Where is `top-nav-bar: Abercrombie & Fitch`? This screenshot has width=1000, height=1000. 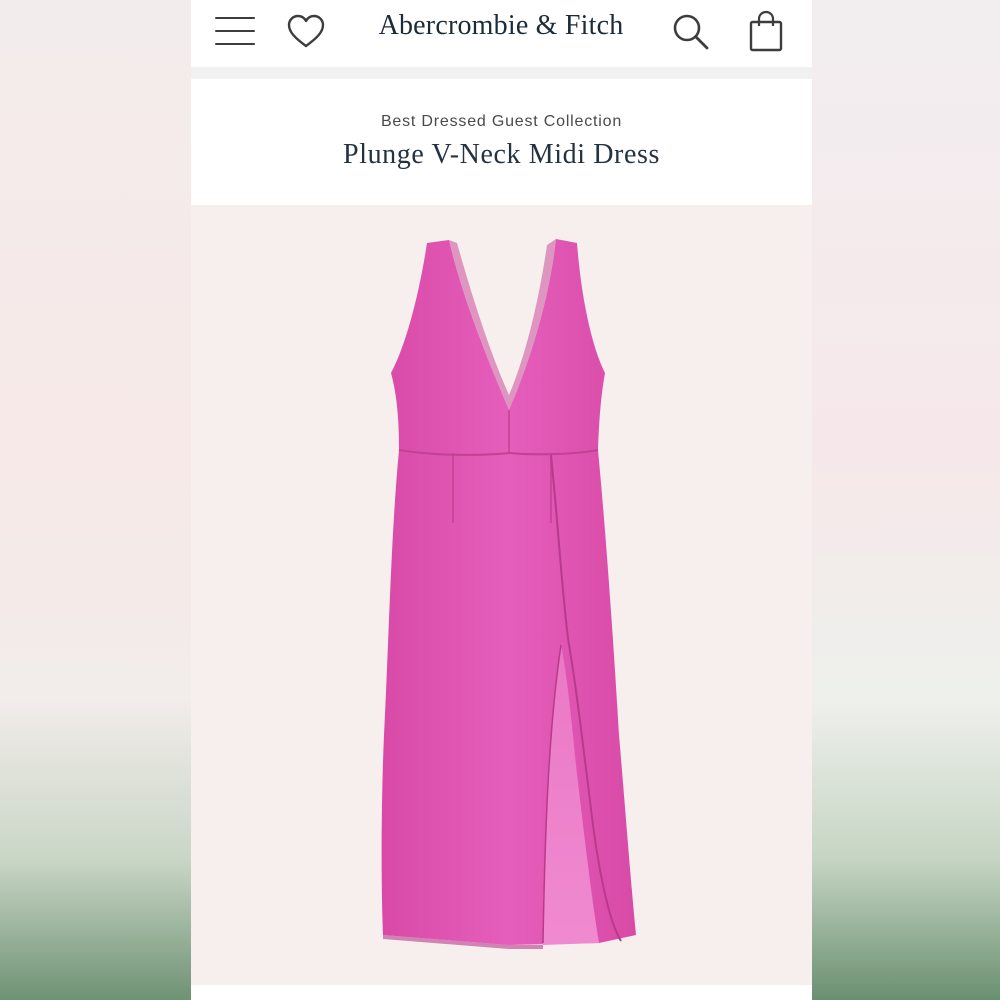
top-nav-bar: Abercrombie & Fitch is located at coordinates (501, 33).